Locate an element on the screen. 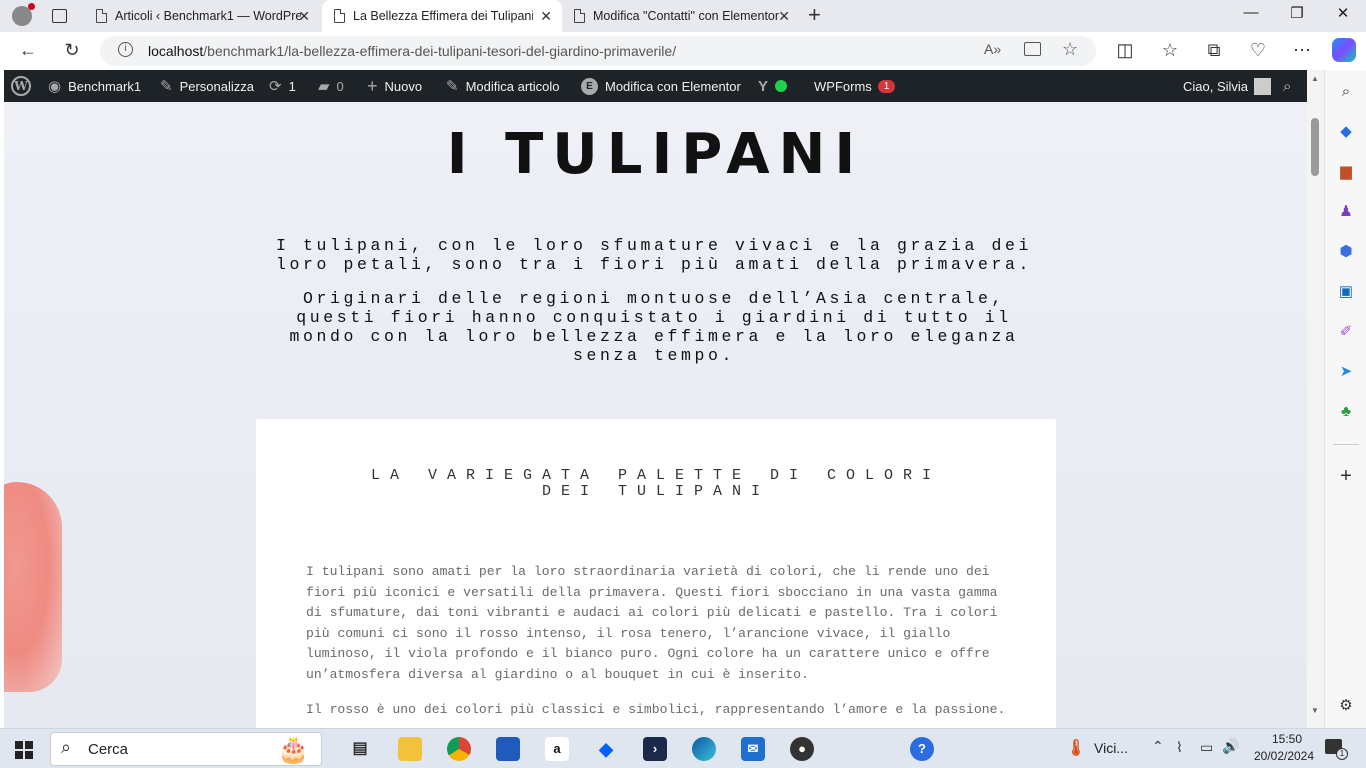  tools-icon: ▆ is located at coordinates (1346, 172).